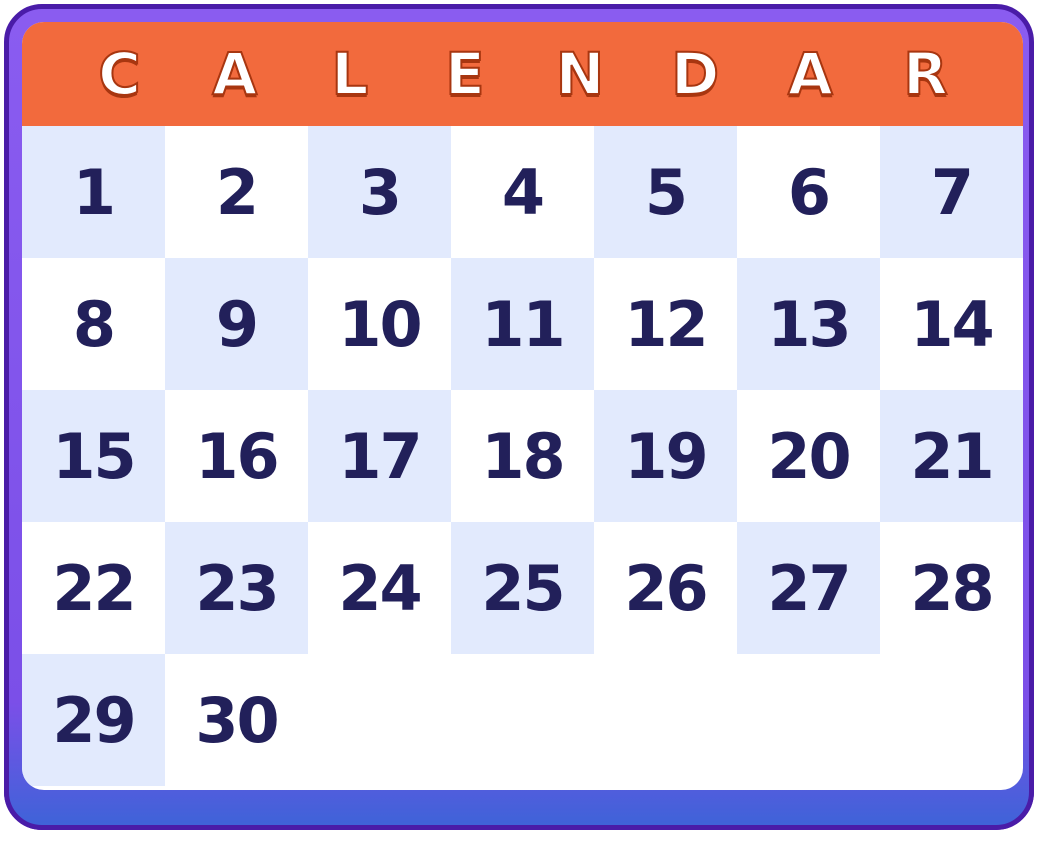 The width and height of the screenshot is (1047, 843). I want to click on day-cell-17: 17, so click(379, 456).